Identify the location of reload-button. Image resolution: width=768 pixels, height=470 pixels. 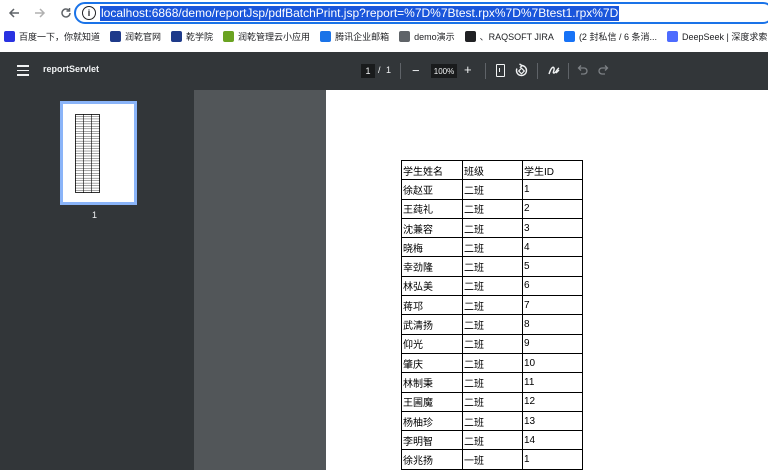
(66, 13).